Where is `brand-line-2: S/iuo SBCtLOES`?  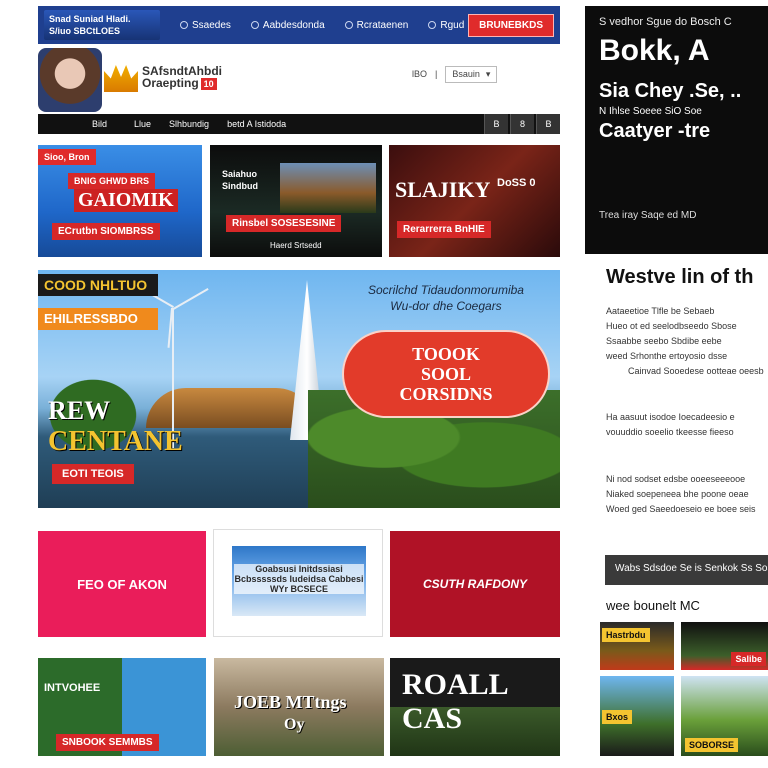 brand-line-2: S/iuo SBCtLOES is located at coordinates (85, 31).